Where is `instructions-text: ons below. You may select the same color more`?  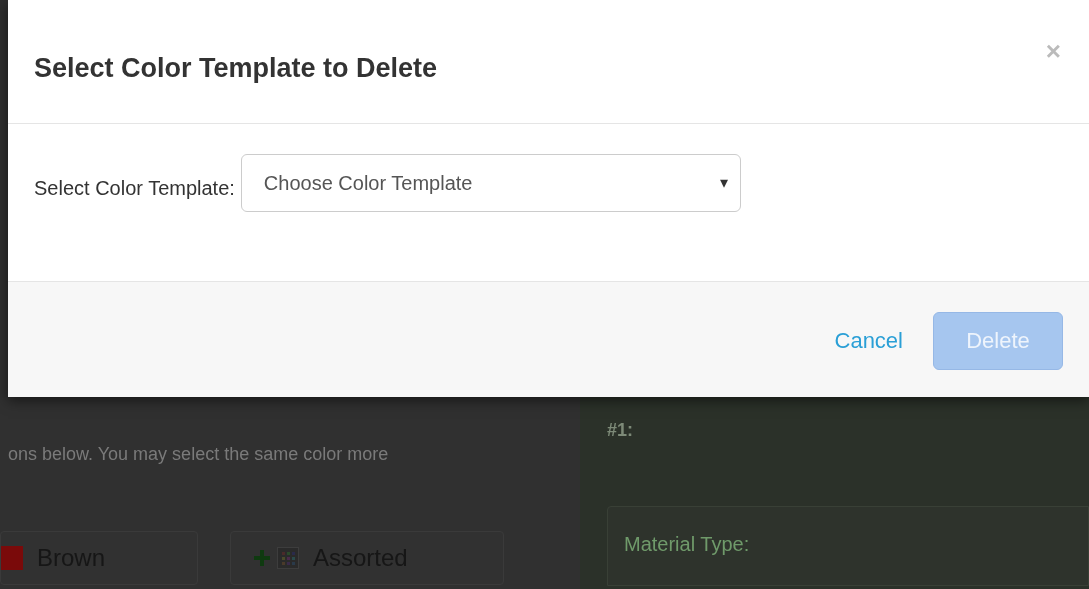
instructions-text: ons below. You may select the same color more is located at coordinates (199, 454).